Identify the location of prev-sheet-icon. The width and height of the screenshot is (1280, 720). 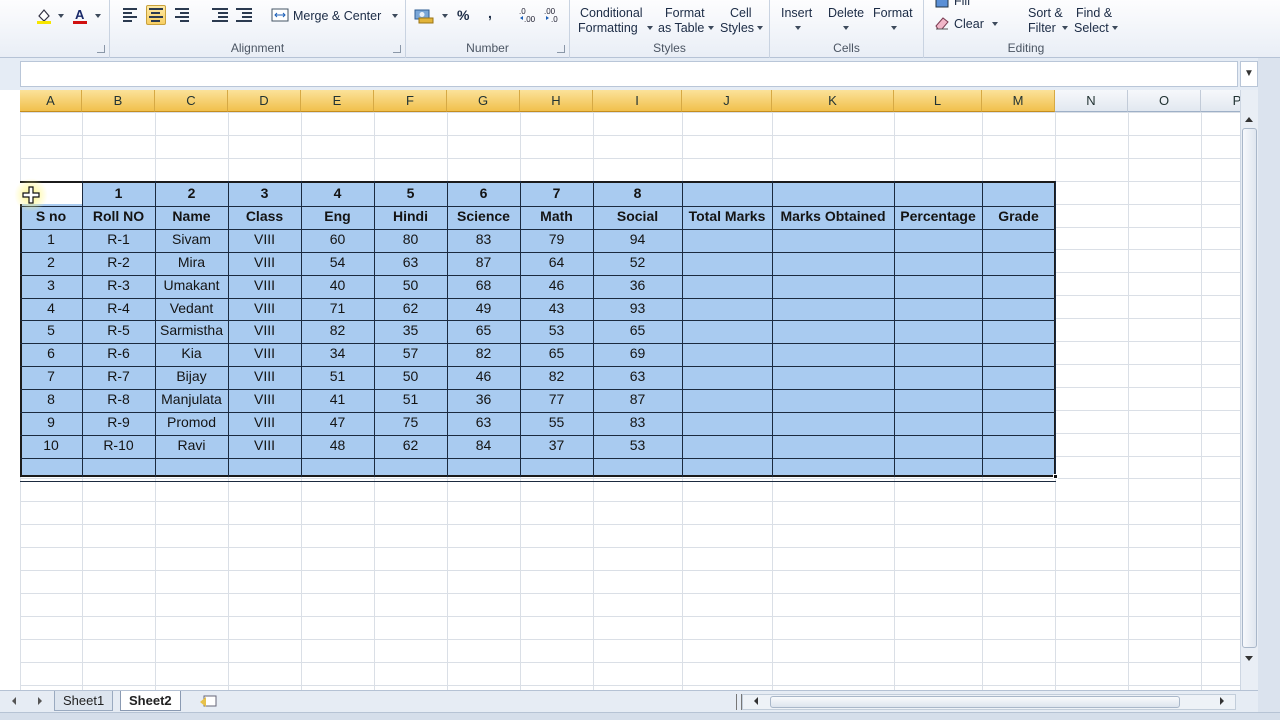
(14, 702).